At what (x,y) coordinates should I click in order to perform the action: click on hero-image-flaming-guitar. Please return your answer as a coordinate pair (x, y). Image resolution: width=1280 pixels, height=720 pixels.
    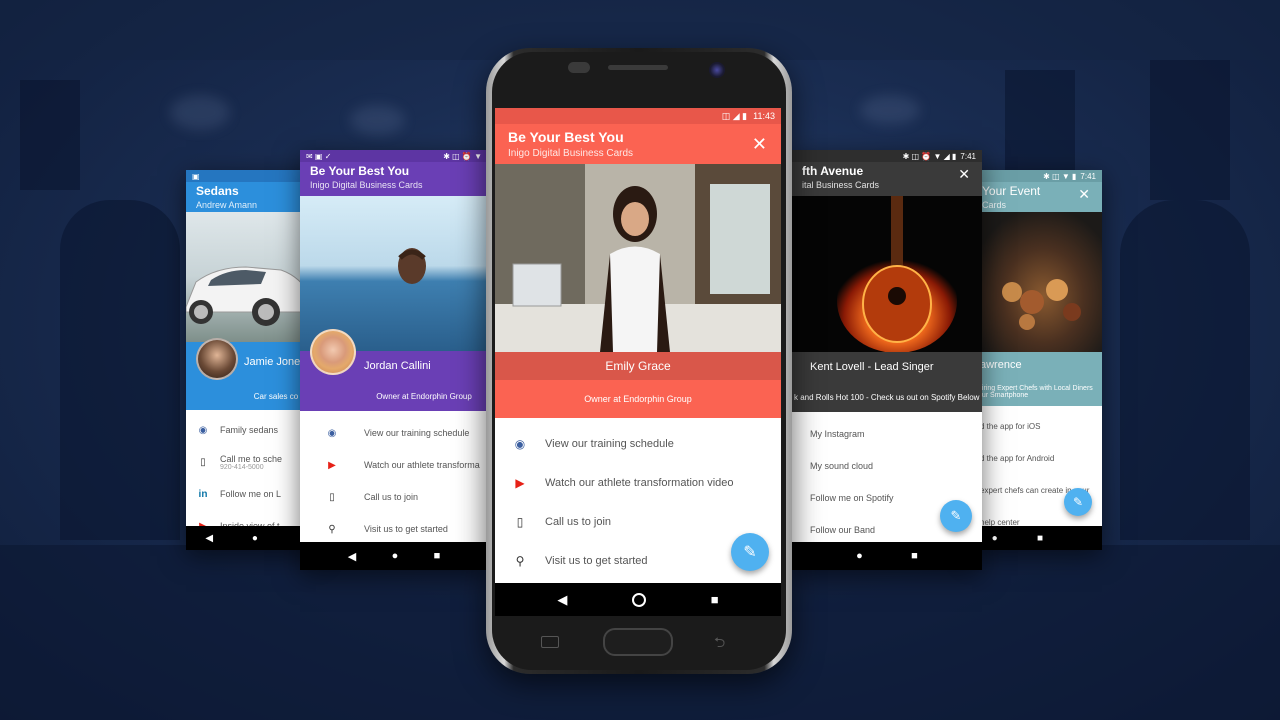
    Looking at the image, I should click on (887, 274).